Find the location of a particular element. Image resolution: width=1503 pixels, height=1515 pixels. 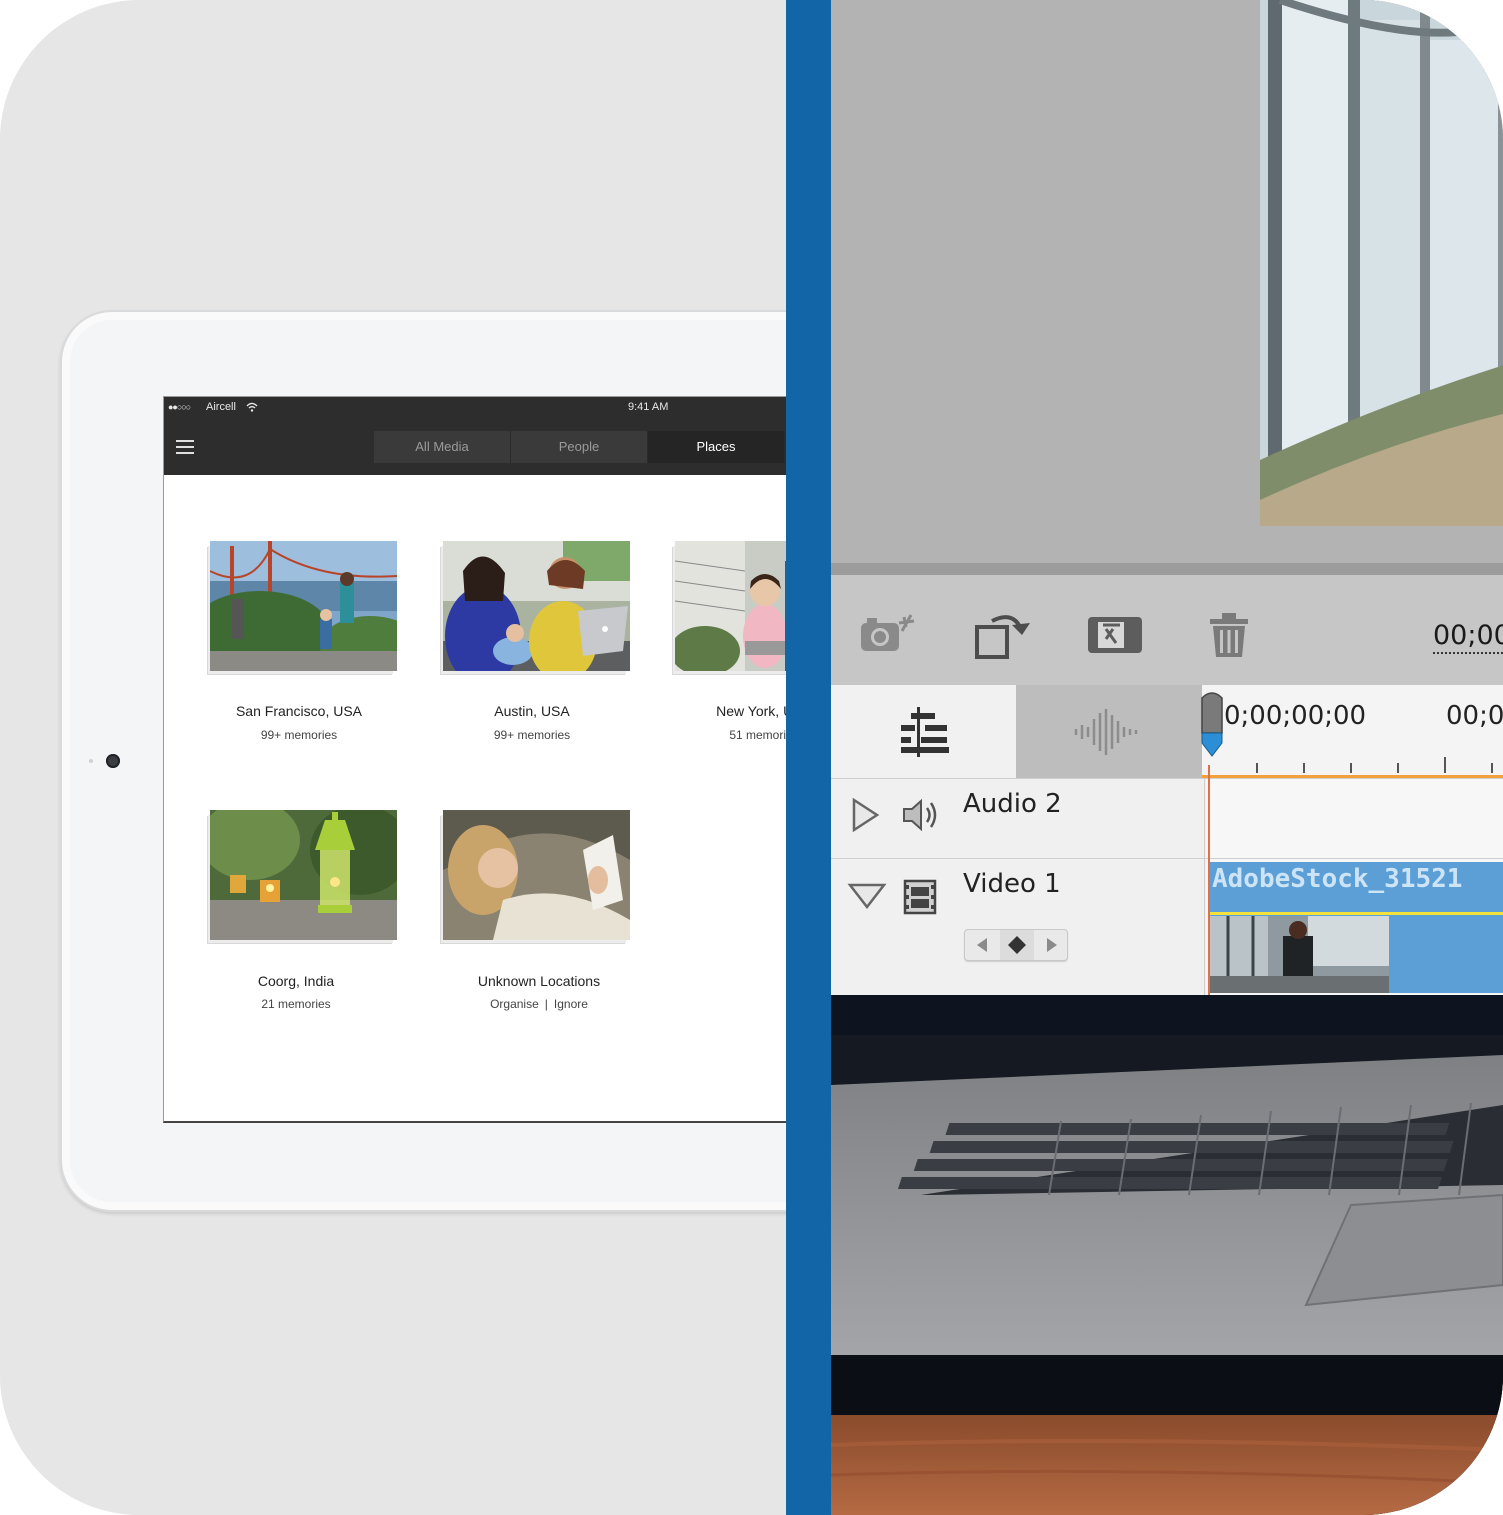

place-card-austin: Austin, USA 99+ memories is located at coordinates (532, 641).